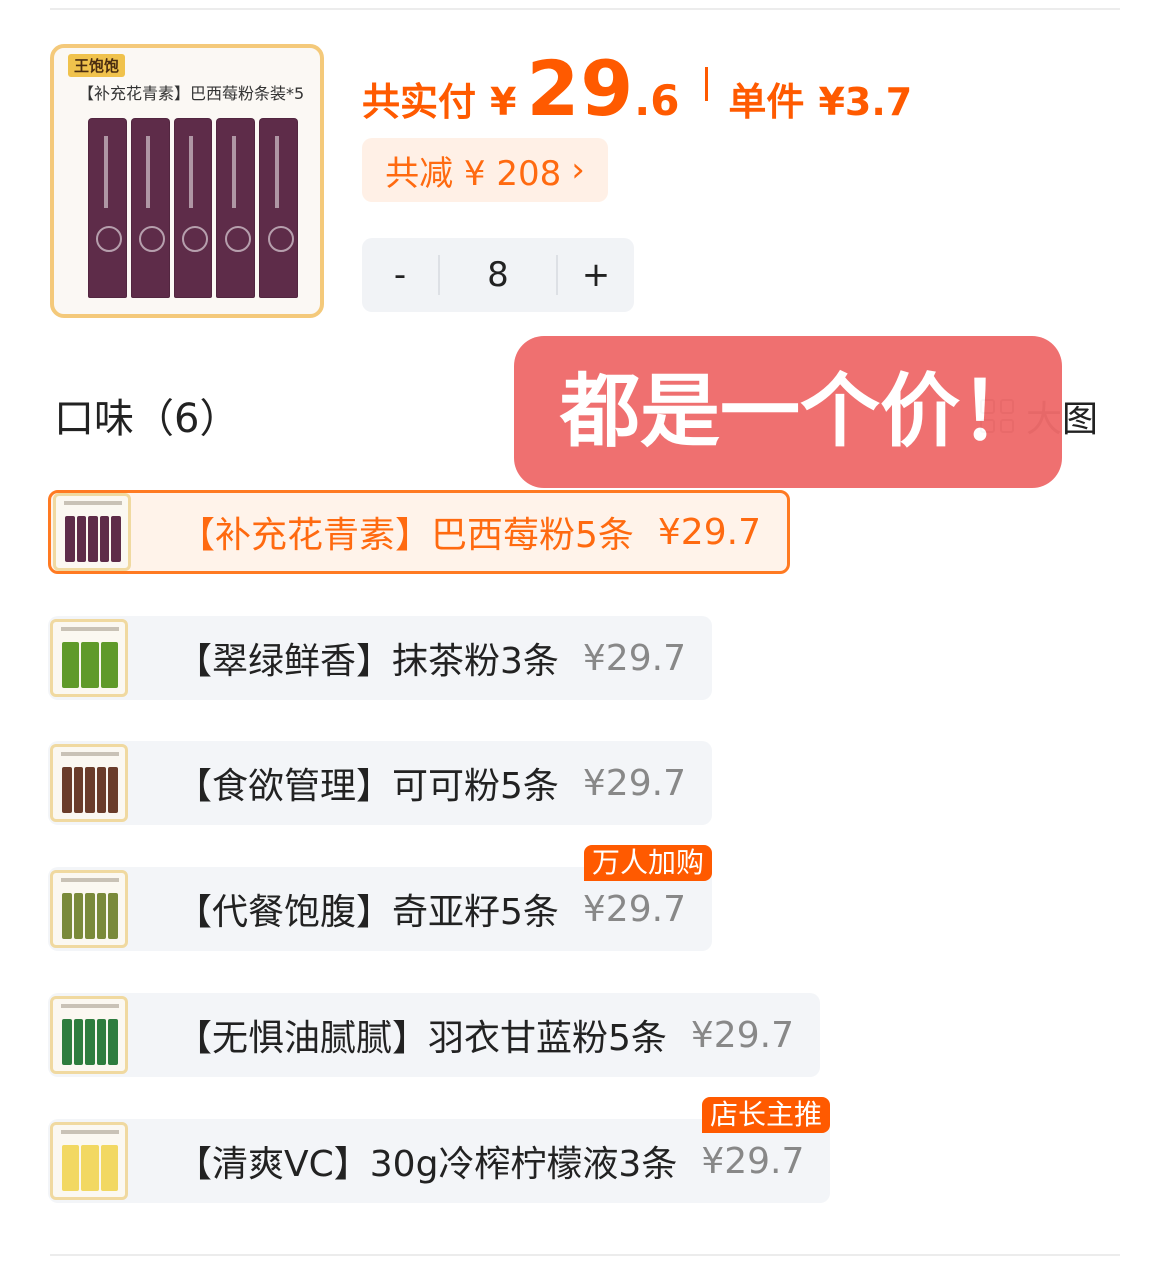 The height and width of the screenshot is (1287, 1170). What do you see at coordinates (648, 863) in the screenshot?
I see `promo-tag: 万人加购` at bounding box center [648, 863].